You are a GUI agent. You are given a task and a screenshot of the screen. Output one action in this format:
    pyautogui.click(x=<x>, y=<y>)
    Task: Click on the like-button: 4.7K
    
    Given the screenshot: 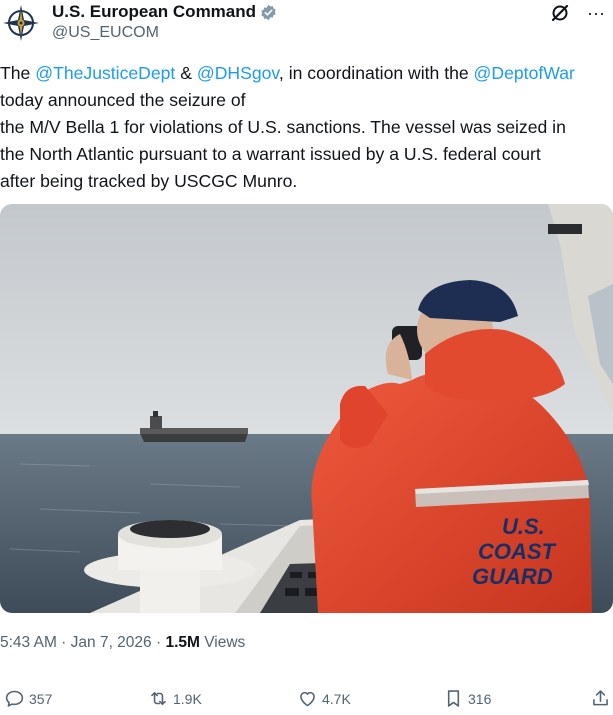 What is the action you would take?
    pyautogui.click(x=324, y=698)
    